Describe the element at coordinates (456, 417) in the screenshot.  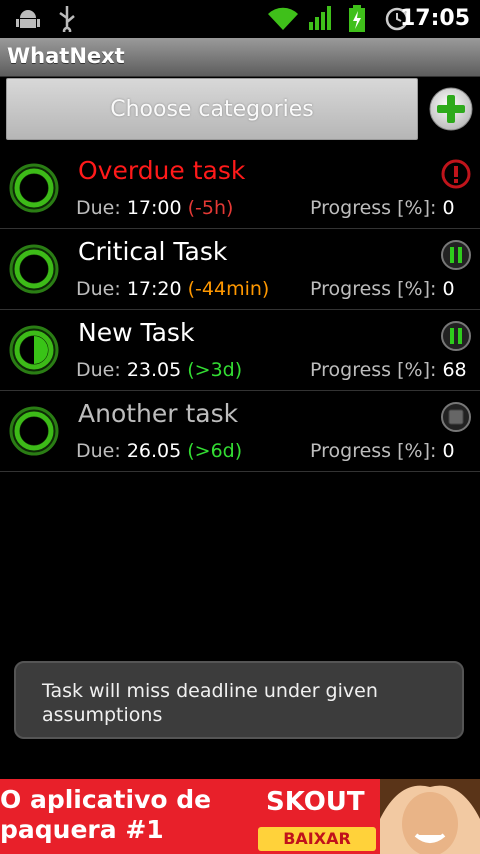
I see `stop-icon` at that location.